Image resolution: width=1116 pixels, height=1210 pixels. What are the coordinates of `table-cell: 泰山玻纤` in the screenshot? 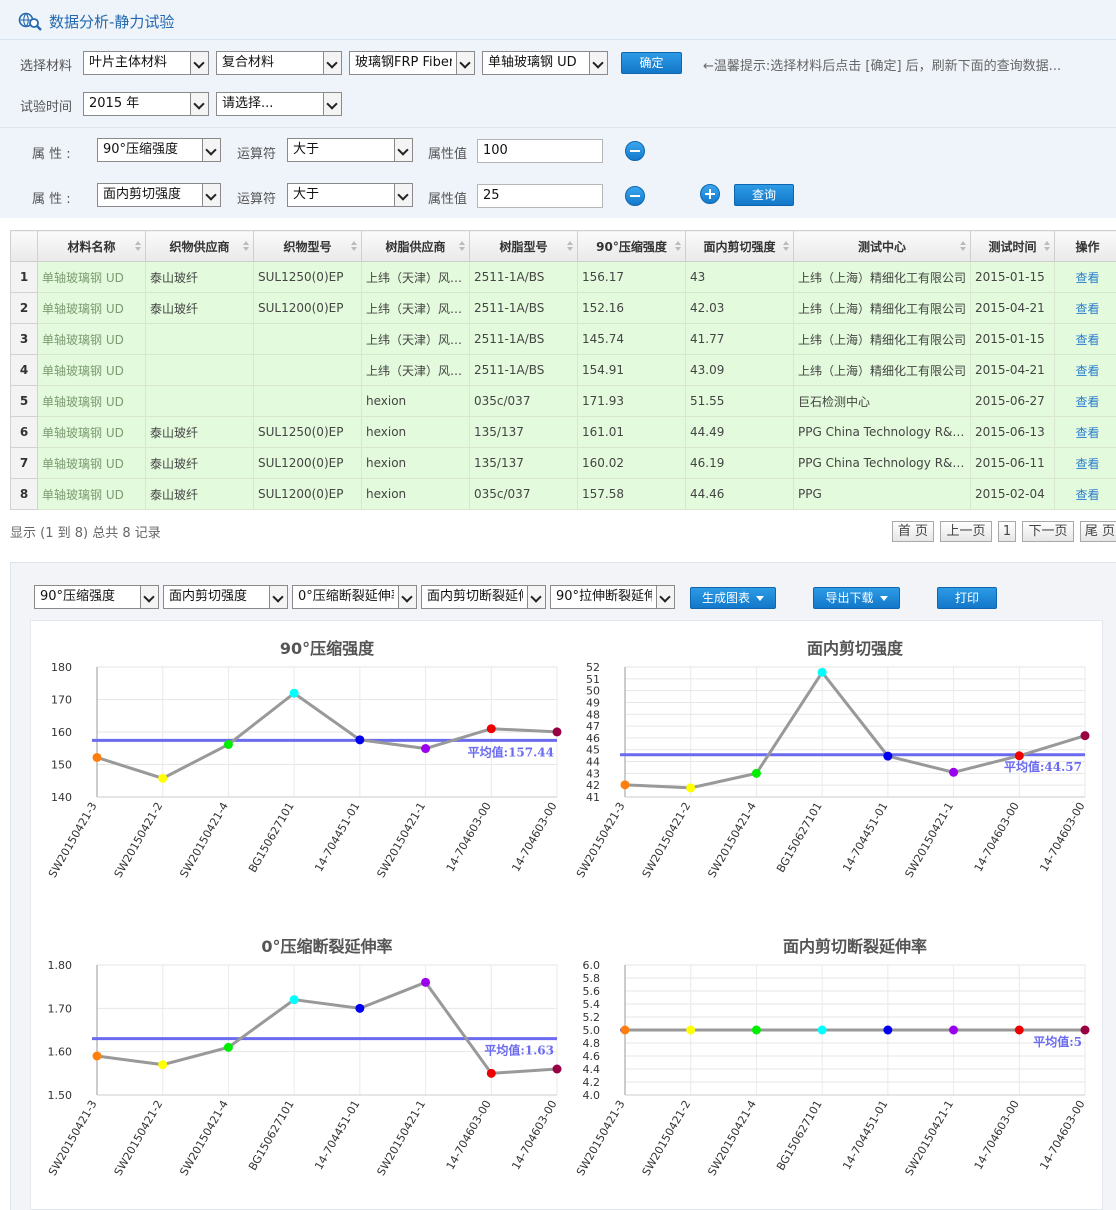 It's located at (199, 432).